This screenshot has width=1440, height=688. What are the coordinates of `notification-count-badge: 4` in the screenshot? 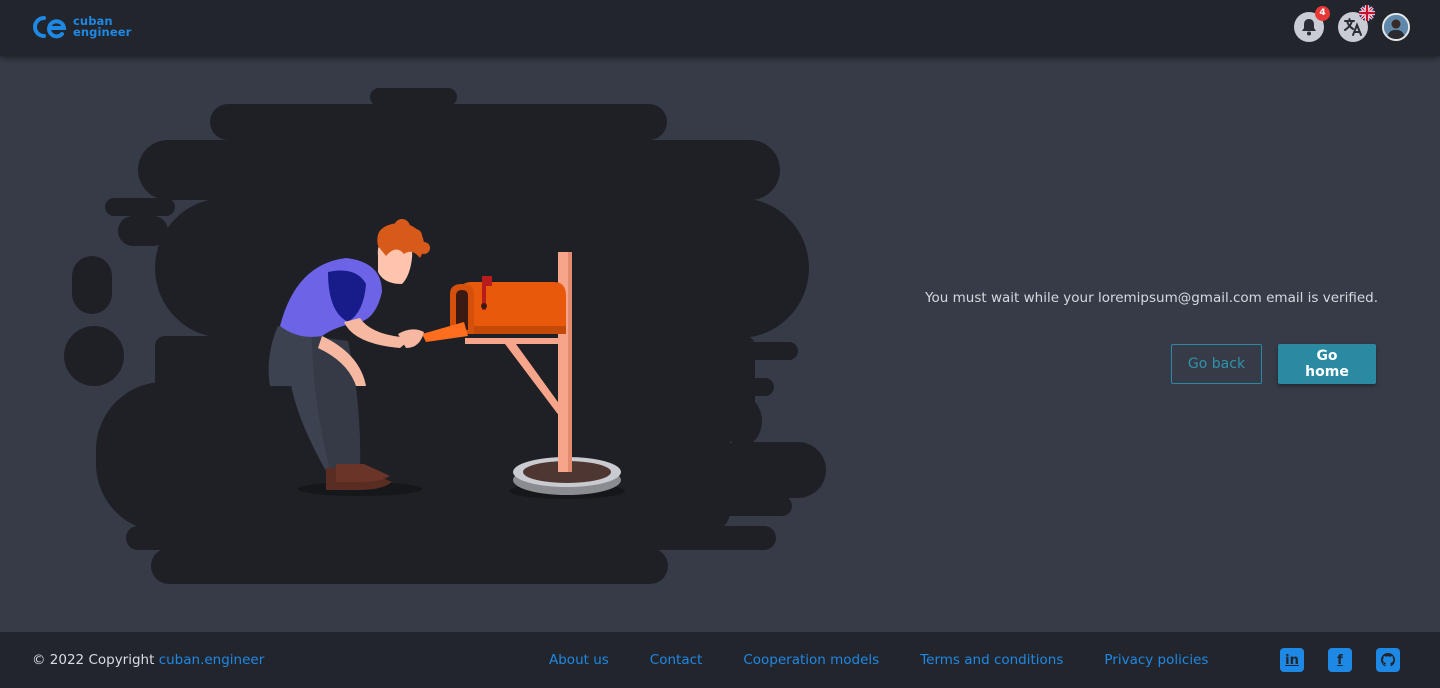 It's located at (1322, 13).